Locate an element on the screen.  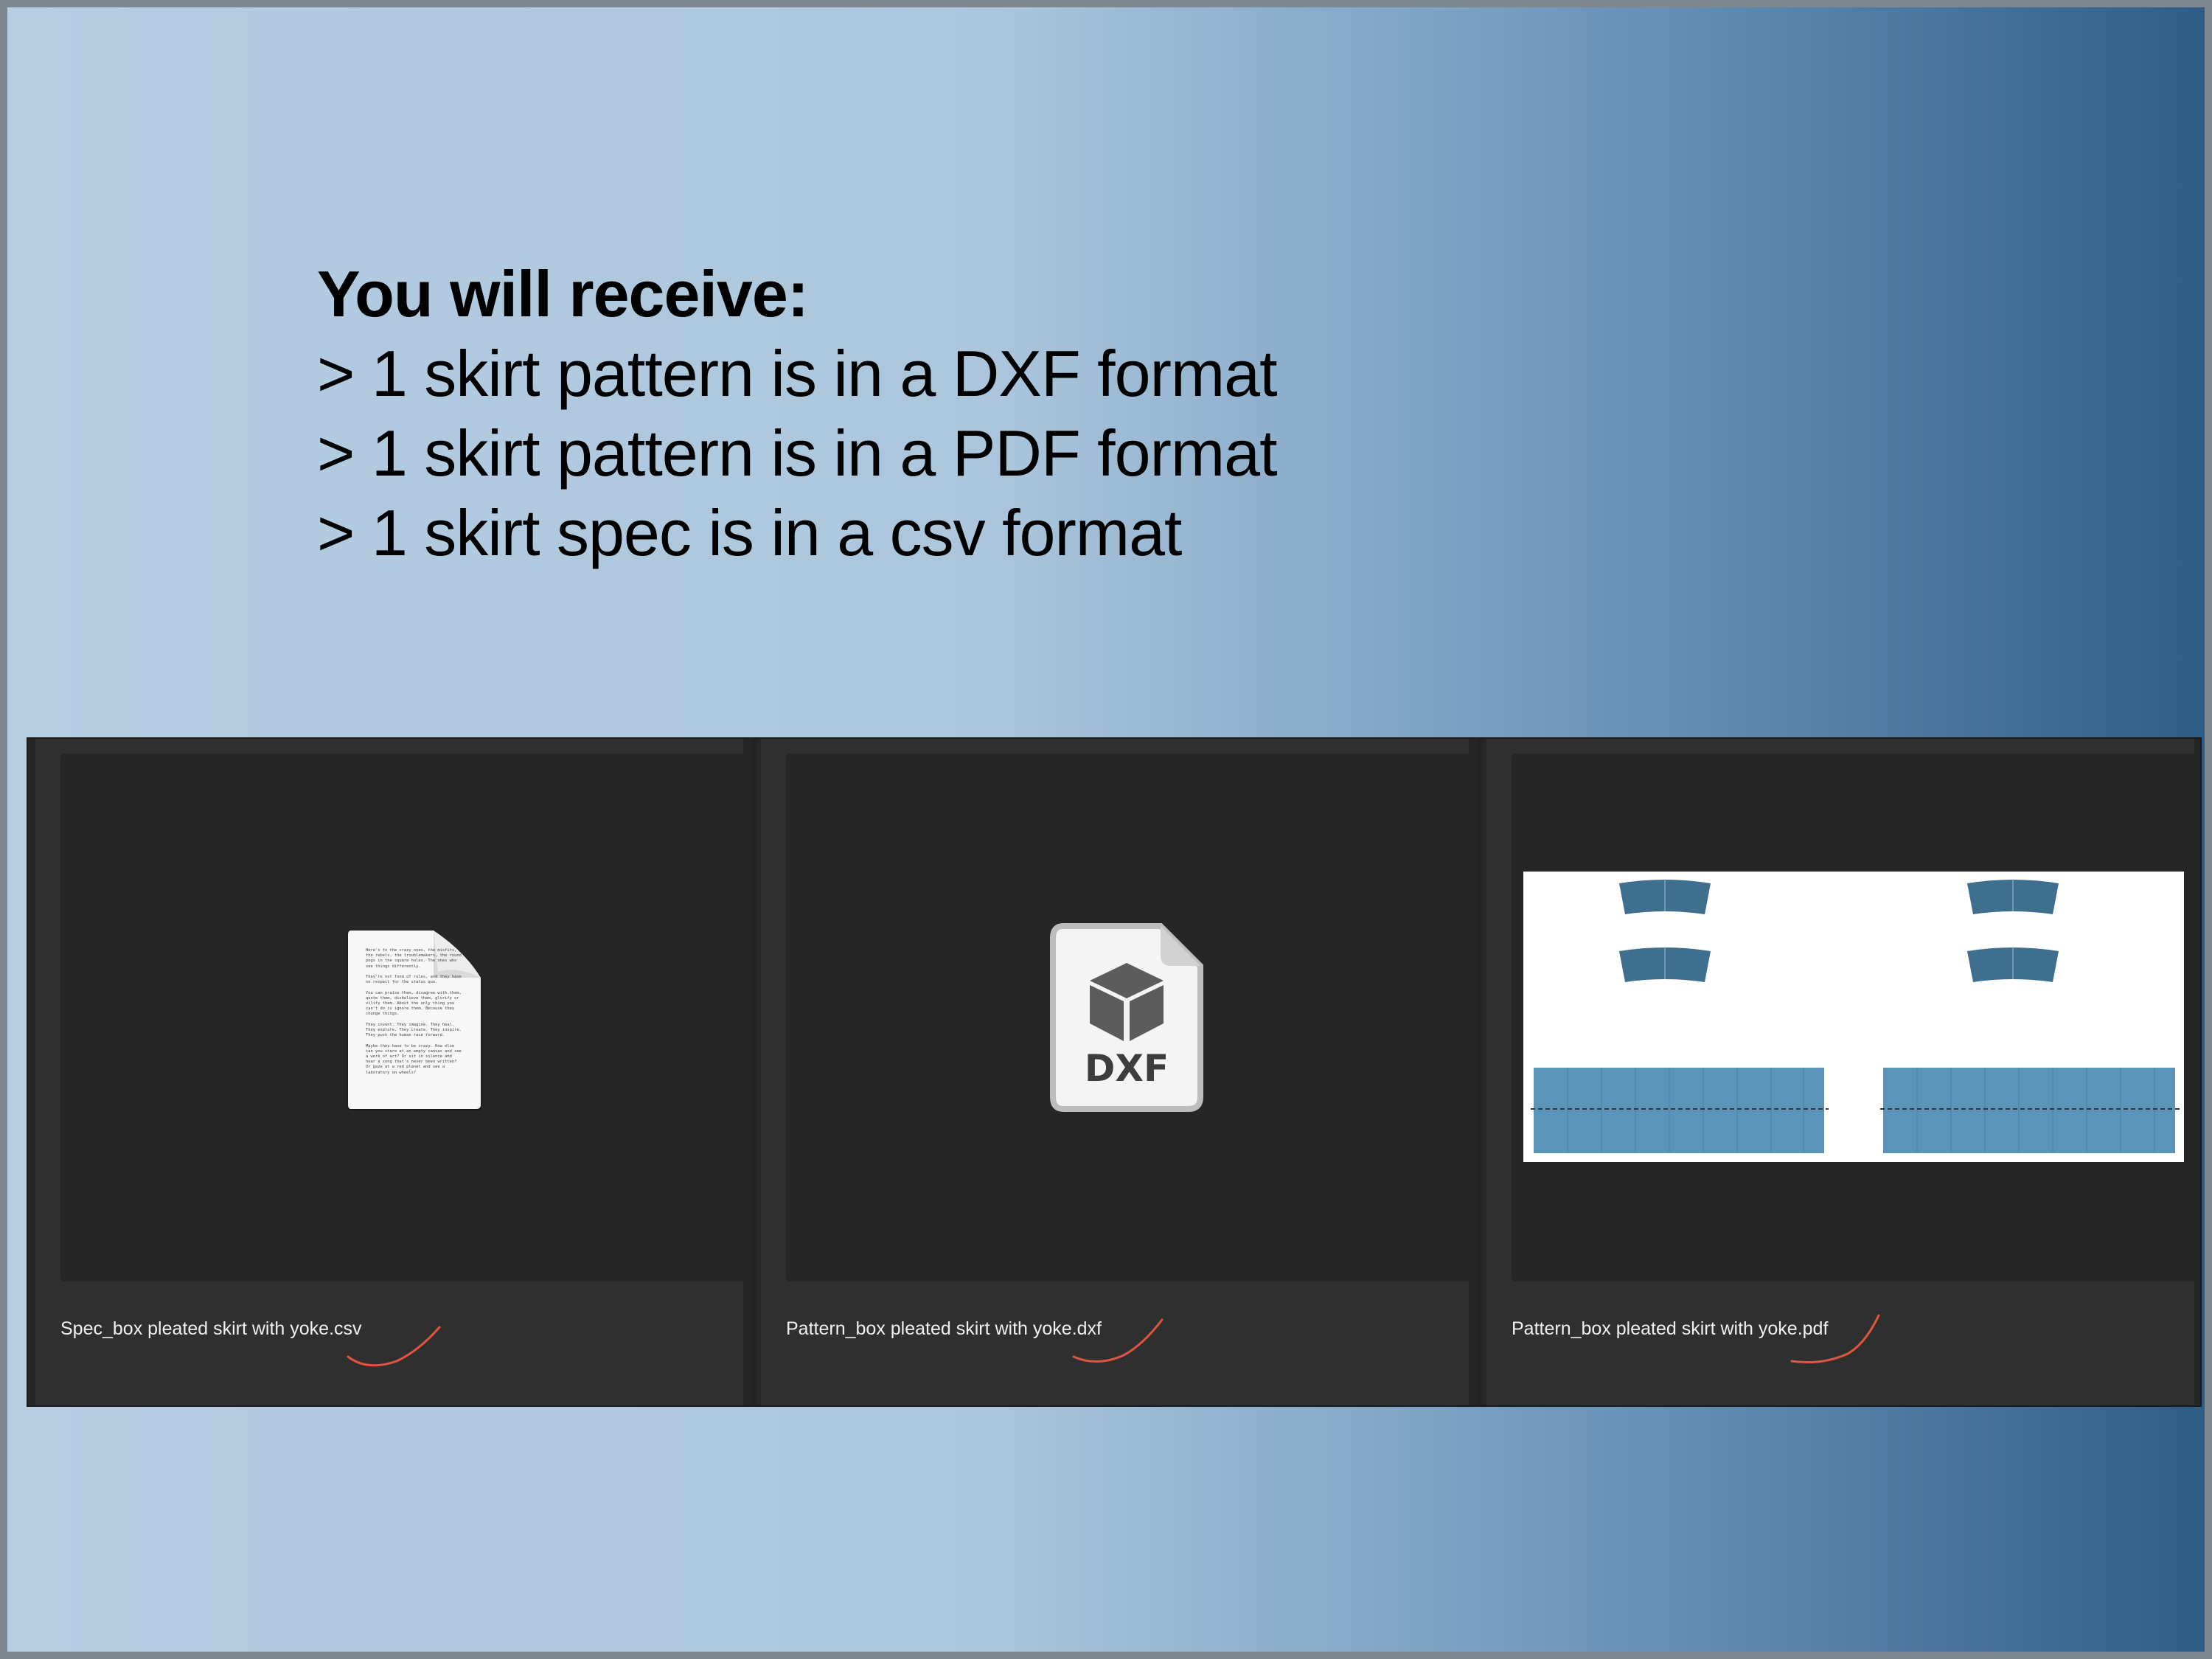
file-preview-pdf is located at coordinates (1854, 1017).